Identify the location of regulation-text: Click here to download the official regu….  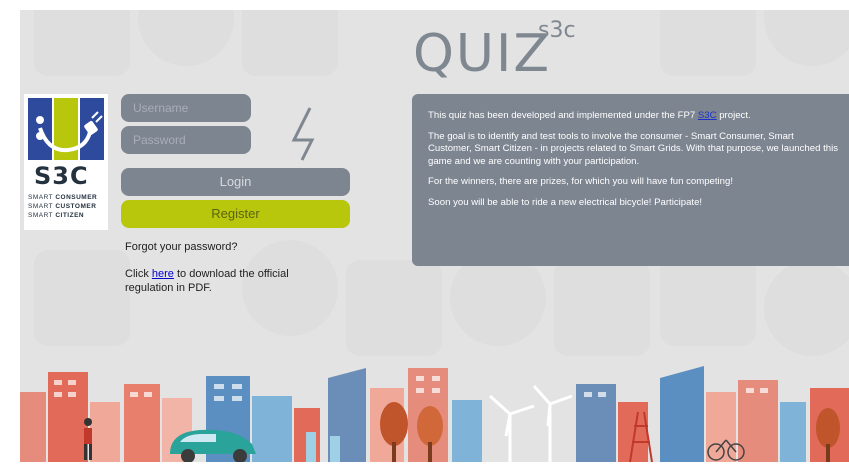
(207, 281).